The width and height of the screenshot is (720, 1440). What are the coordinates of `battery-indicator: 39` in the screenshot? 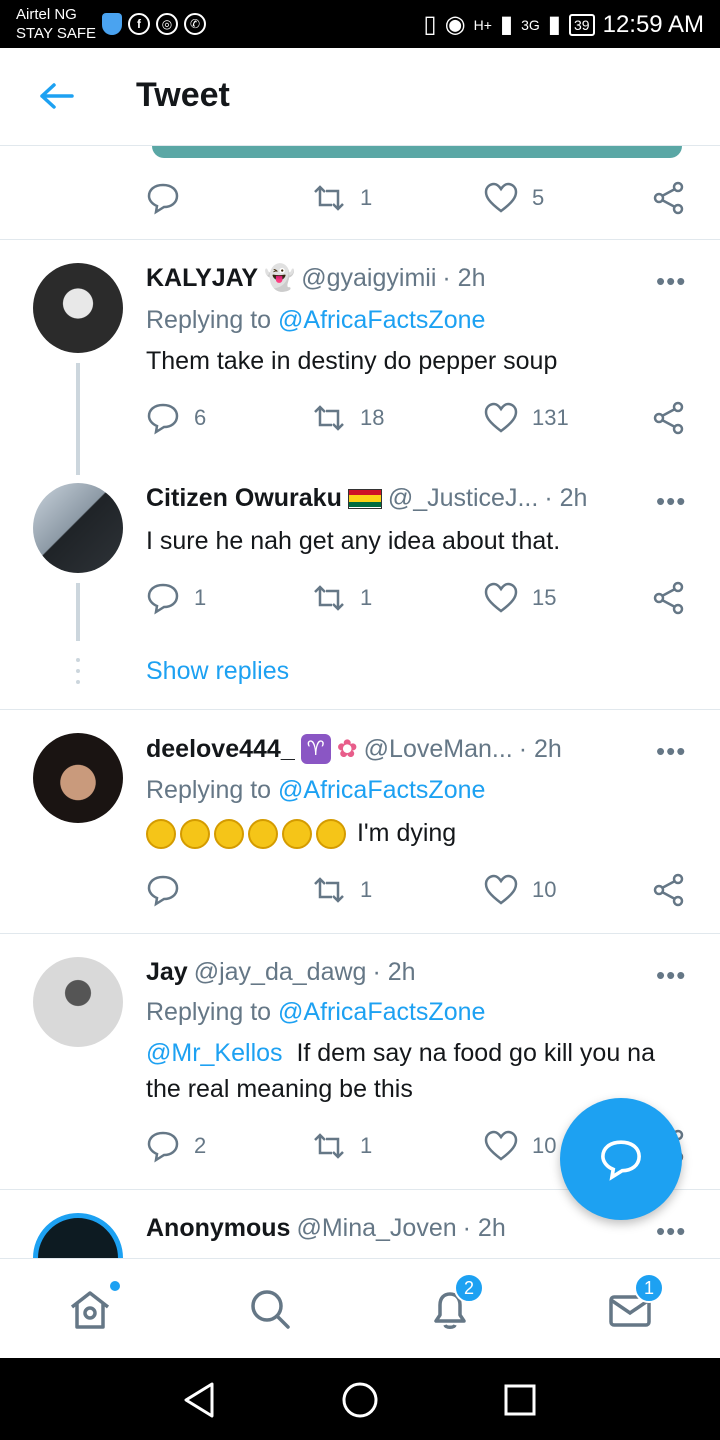 It's located at (582, 24).